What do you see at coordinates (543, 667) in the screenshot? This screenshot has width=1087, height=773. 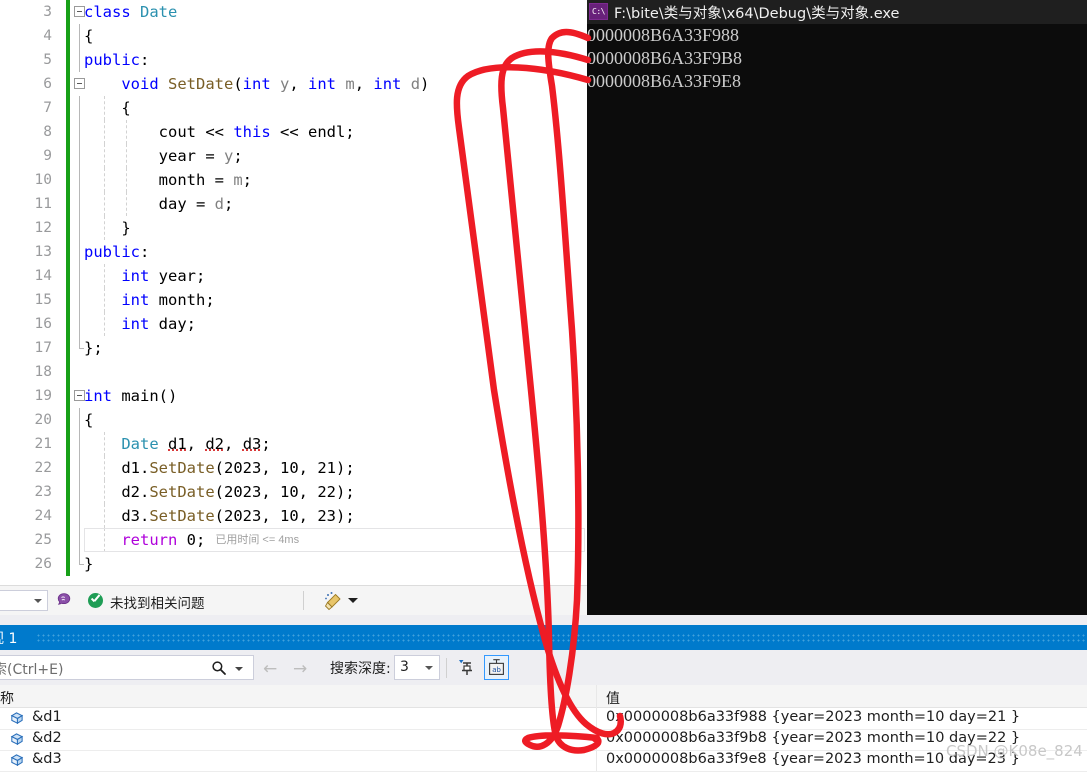 I see `watch-toolbar: 索(Ctrl+E) ← → 搜索深度: 3 ab` at bounding box center [543, 667].